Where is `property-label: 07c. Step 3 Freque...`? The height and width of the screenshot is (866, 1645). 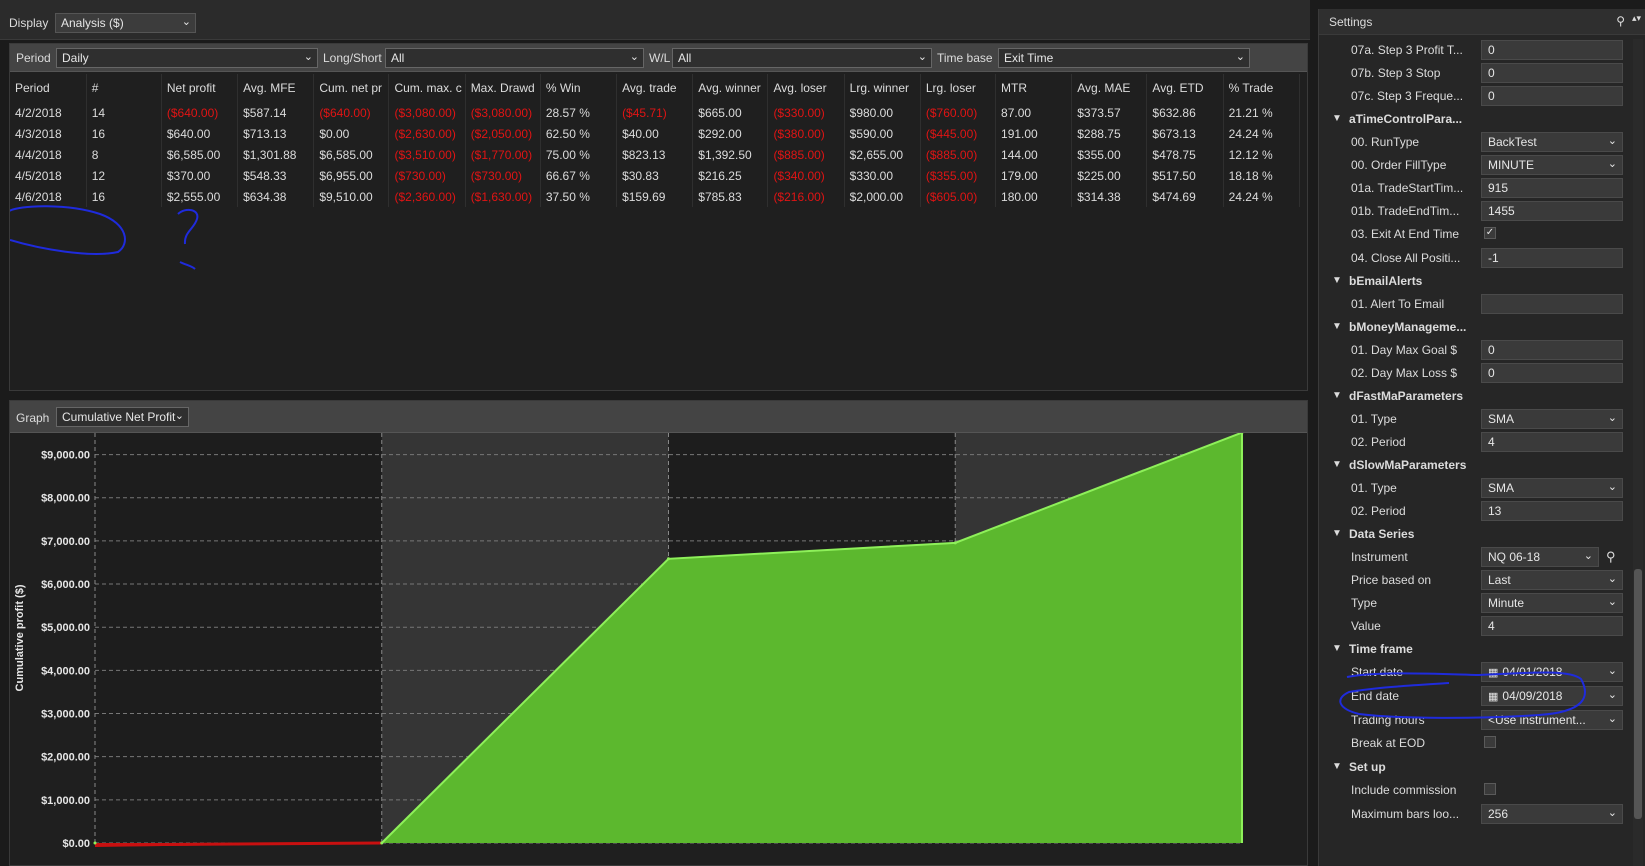
property-label: 07c. Step 3 Freque... is located at coordinates (1407, 96).